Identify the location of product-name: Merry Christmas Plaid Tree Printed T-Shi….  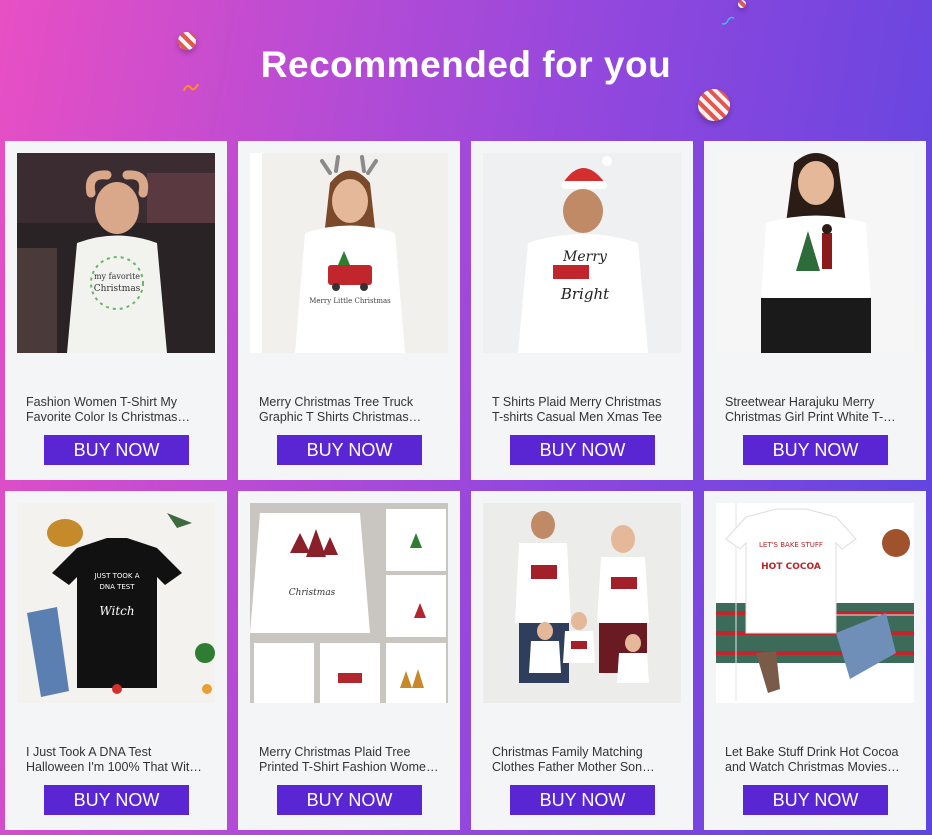
(349, 760).